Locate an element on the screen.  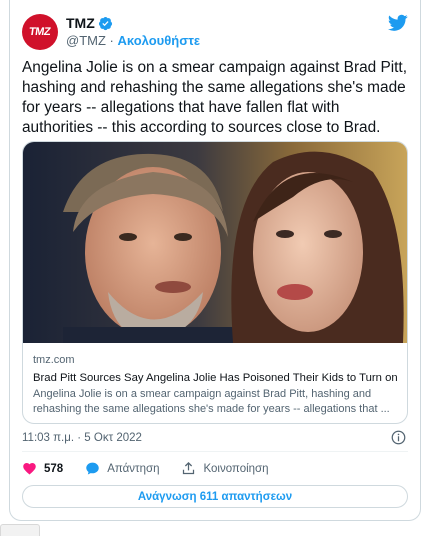
account-name-row: TMZ is located at coordinates (89, 23).